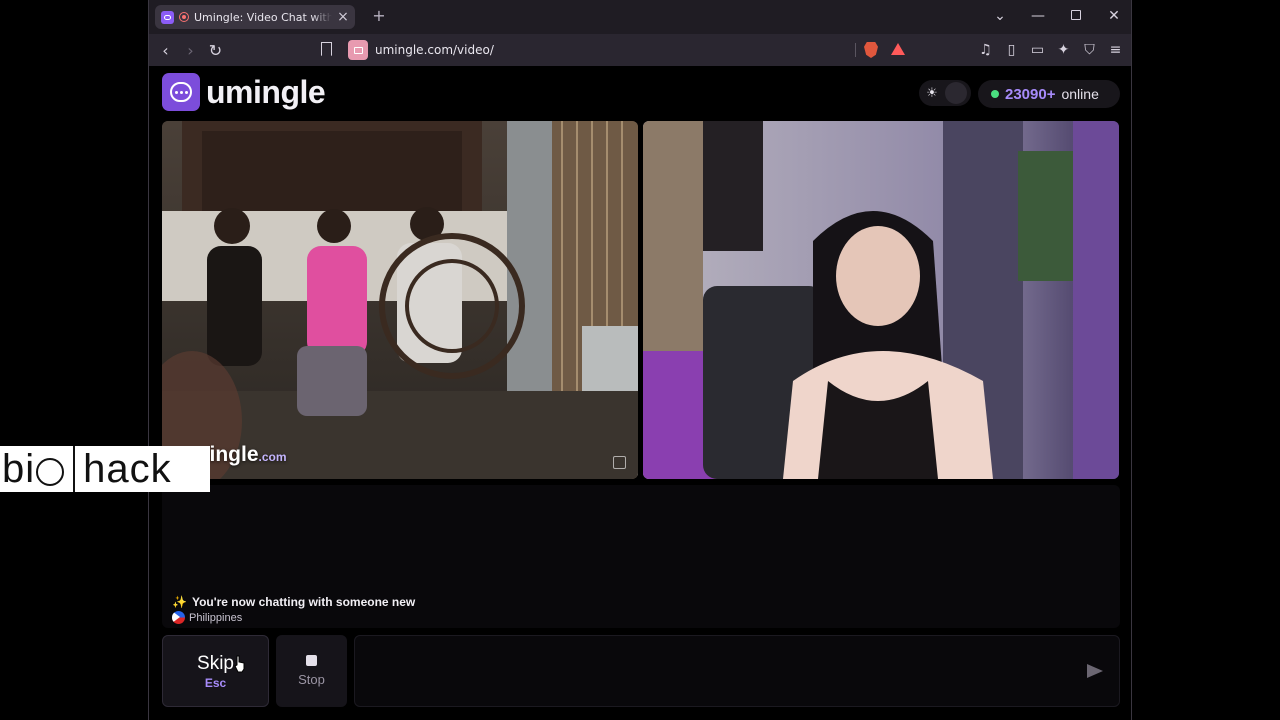 This screenshot has height=720, width=1280. I want to click on online-count: 23090+, so click(1030, 94).